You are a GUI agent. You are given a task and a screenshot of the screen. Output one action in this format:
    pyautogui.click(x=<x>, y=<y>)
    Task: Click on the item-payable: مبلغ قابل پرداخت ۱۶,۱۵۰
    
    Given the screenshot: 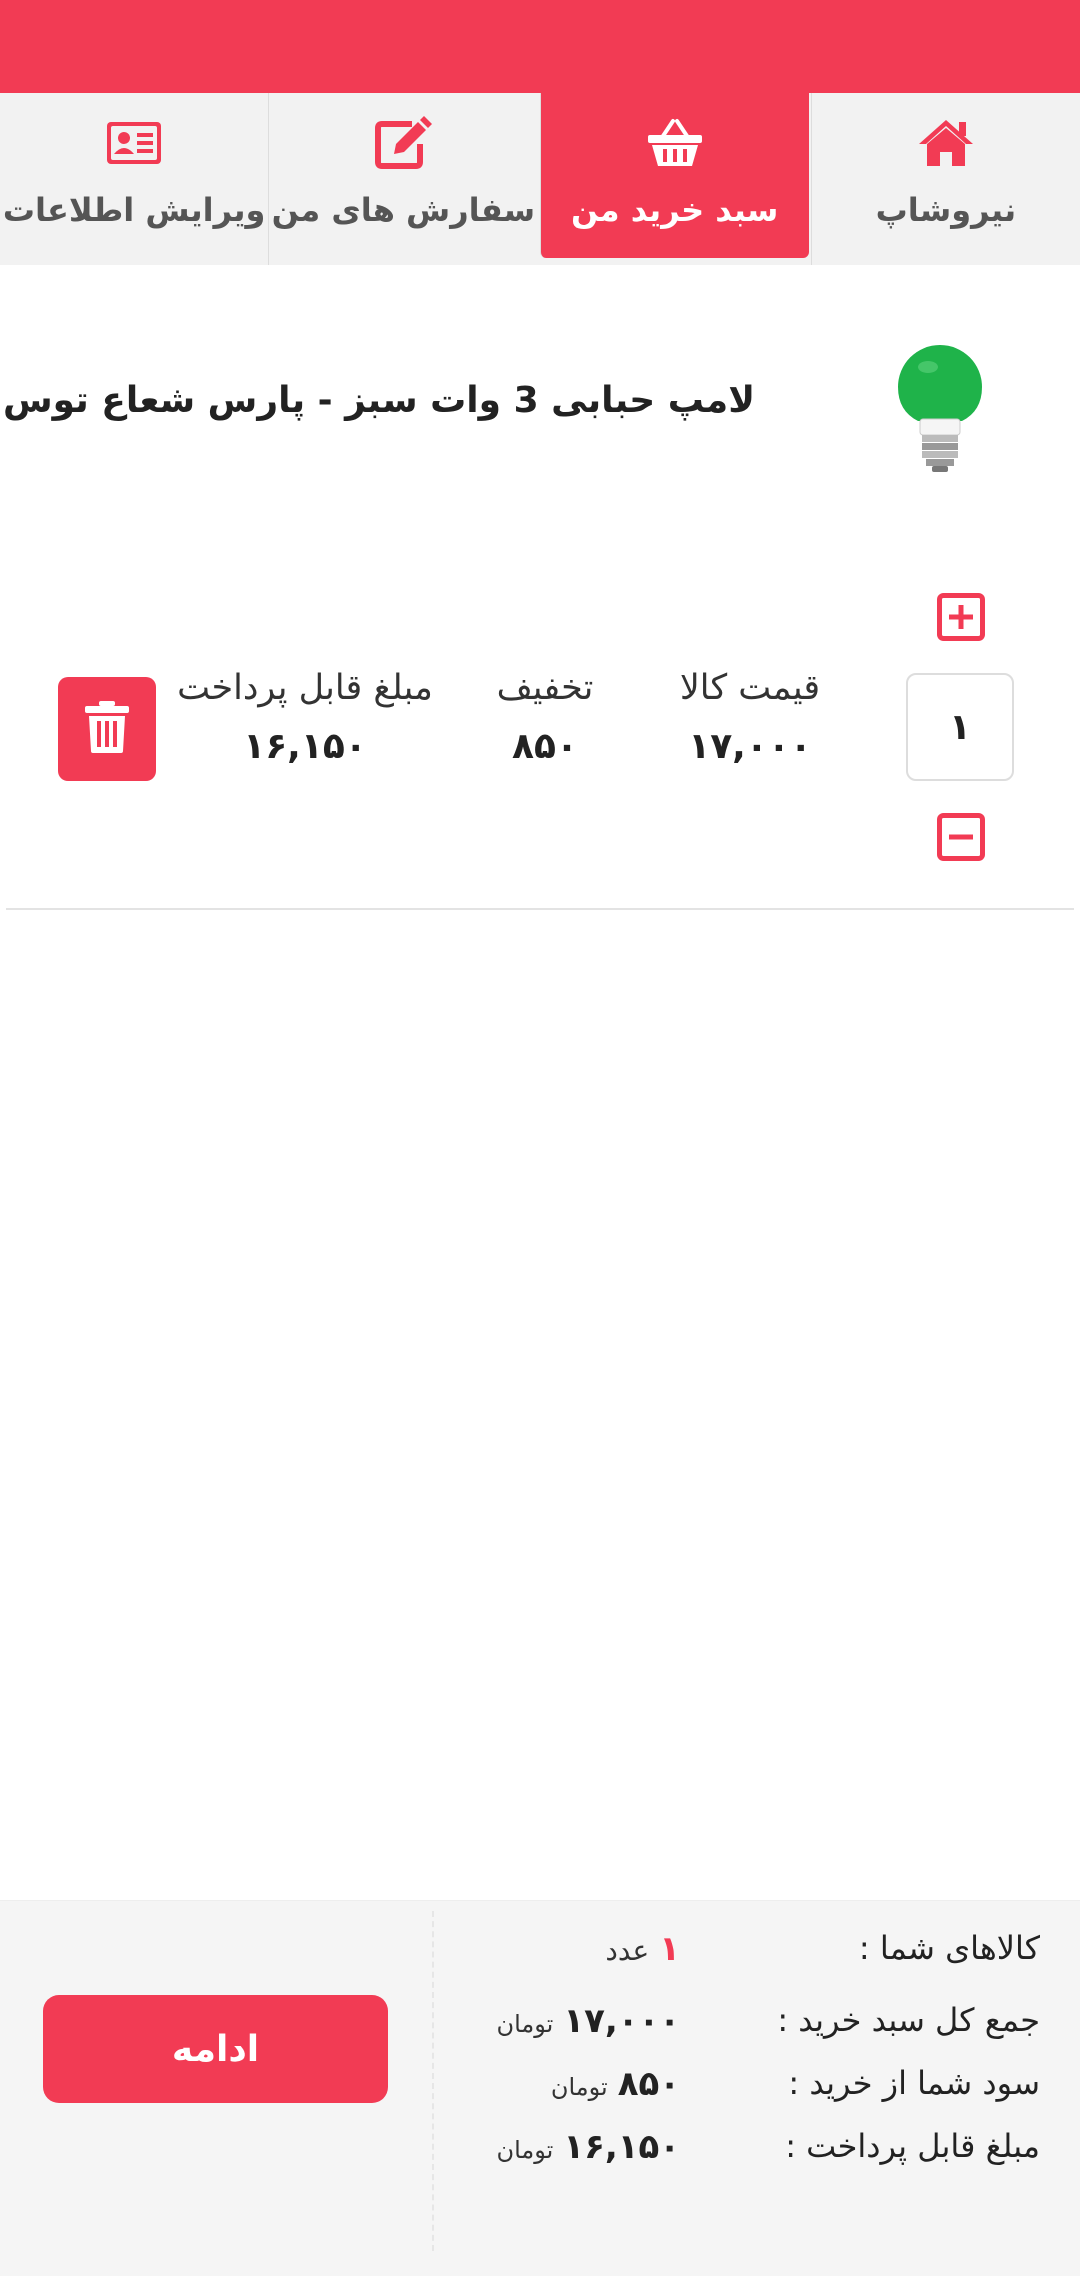 What is the action you would take?
    pyautogui.click(x=305, y=717)
    